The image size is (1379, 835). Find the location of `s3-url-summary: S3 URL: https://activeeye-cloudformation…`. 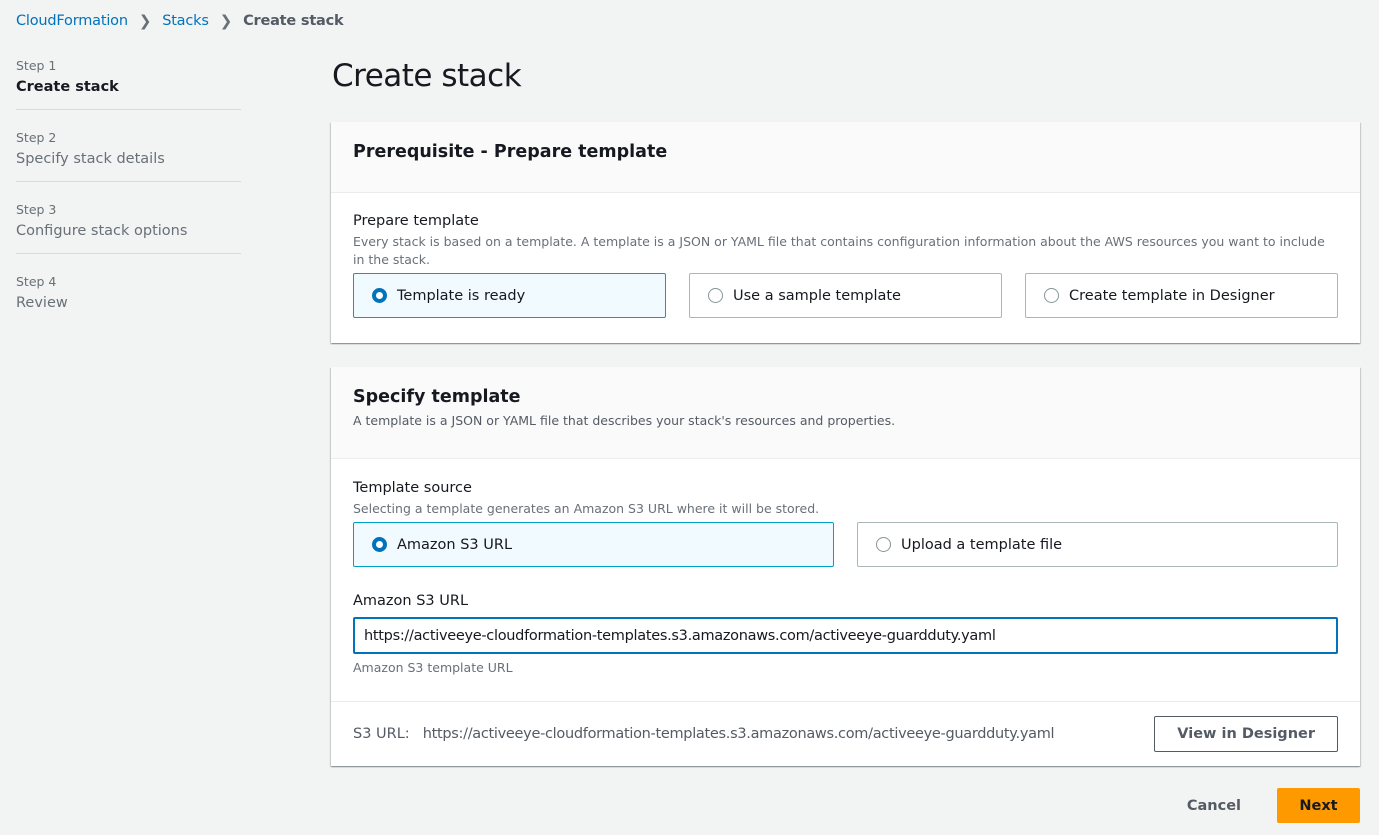

s3-url-summary: S3 URL: https://activeeye-cloudformation… is located at coordinates (845, 733).